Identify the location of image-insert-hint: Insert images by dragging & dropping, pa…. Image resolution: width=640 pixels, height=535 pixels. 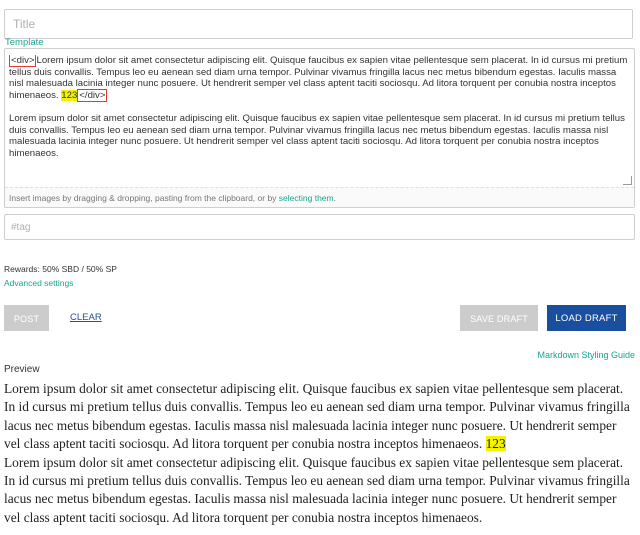
(319, 197).